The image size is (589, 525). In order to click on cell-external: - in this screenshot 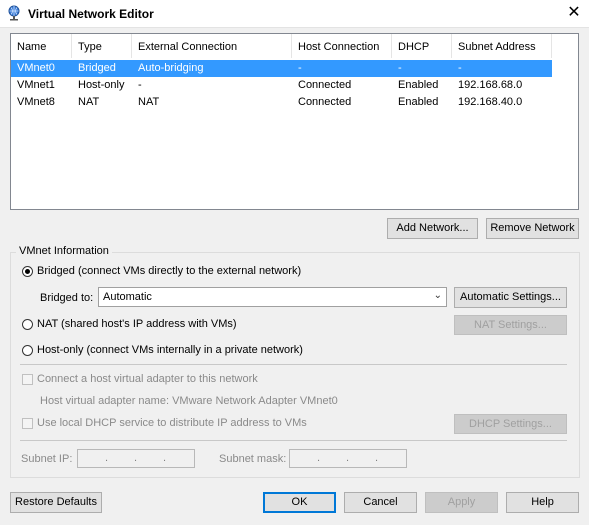, I will do `click(140, 85)`.